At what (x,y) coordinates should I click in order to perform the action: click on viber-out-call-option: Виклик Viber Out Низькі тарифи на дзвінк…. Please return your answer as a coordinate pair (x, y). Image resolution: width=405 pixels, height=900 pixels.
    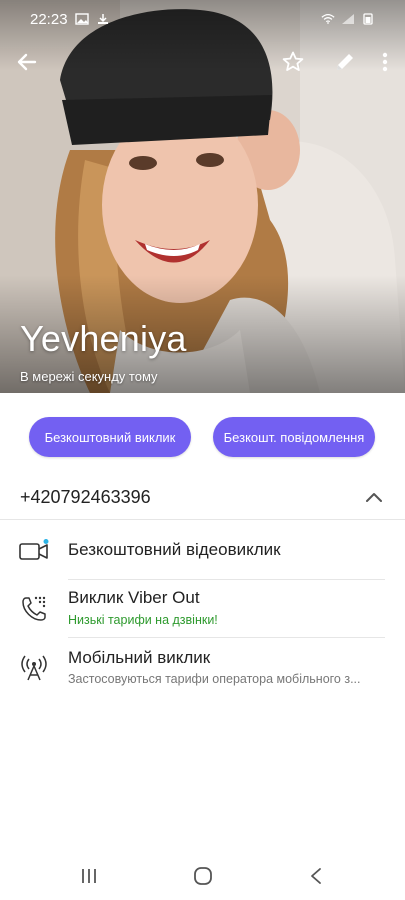
    Looking at the image, I should click on (202, 609).